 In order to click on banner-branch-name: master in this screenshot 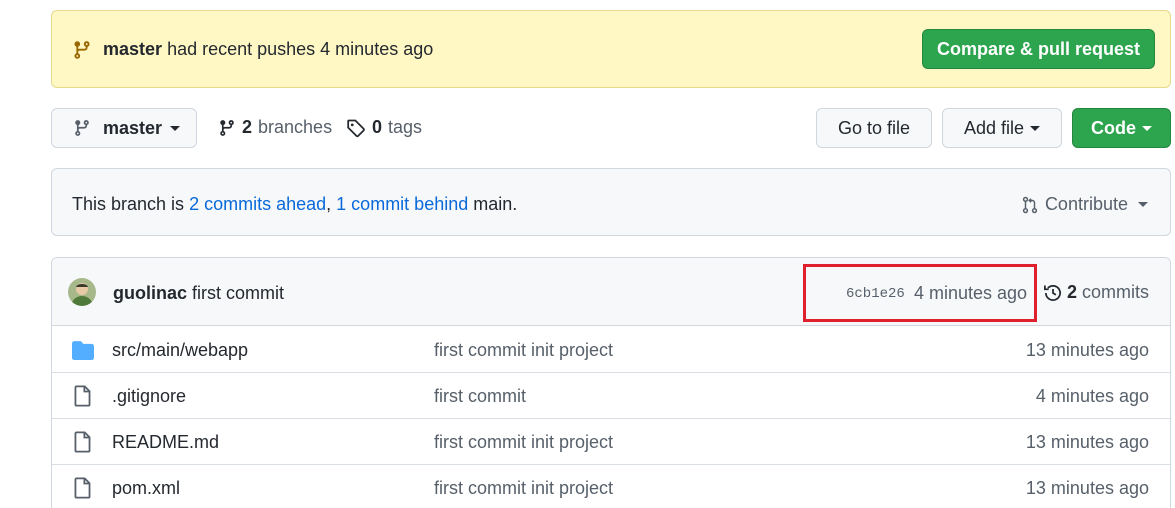, I will do `click(132, 49)`.